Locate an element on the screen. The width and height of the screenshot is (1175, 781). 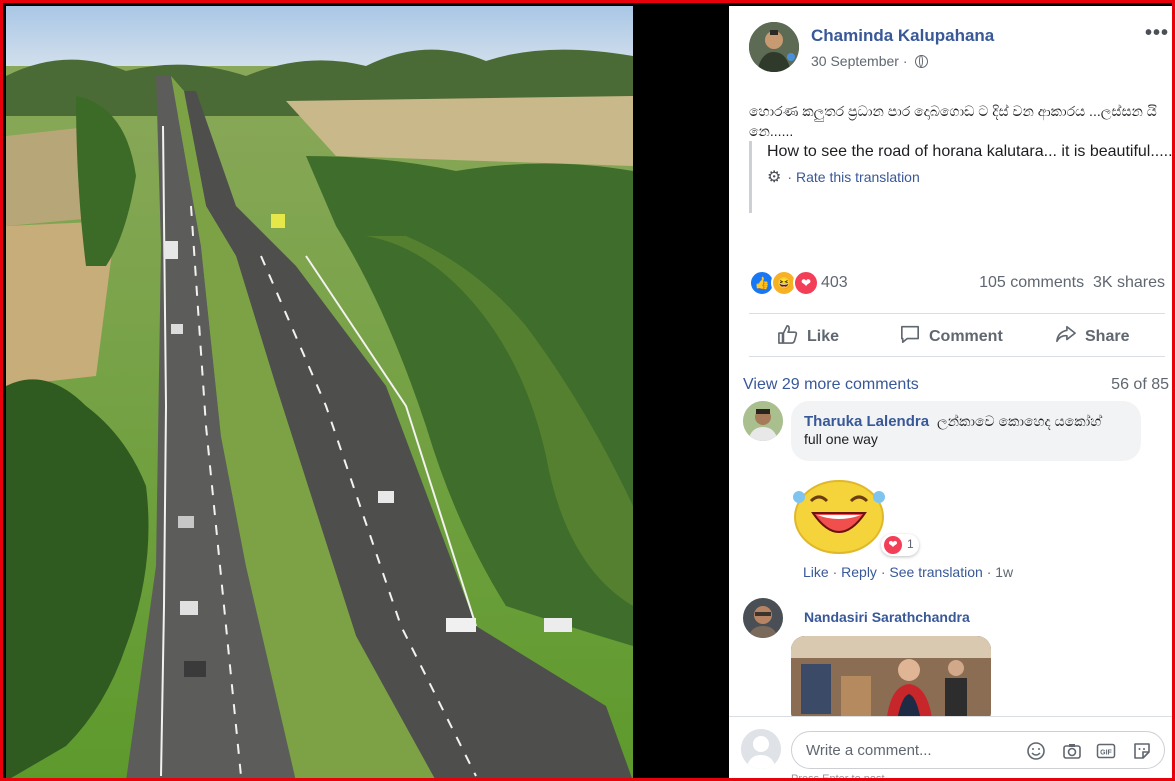
post-actions-bar: Like Comment Share is located at coordinates (957, 335).